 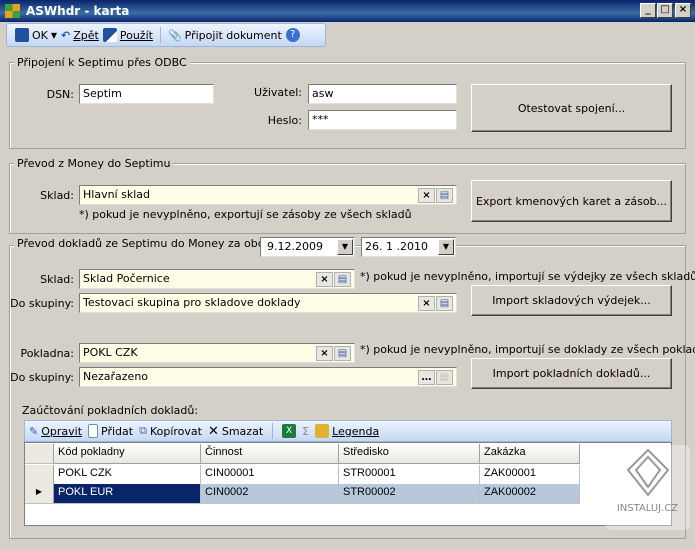 What do you see at coordinates (322, 431) in the screenshot?
I see `legend-icon` at bounding box center [322, 431].